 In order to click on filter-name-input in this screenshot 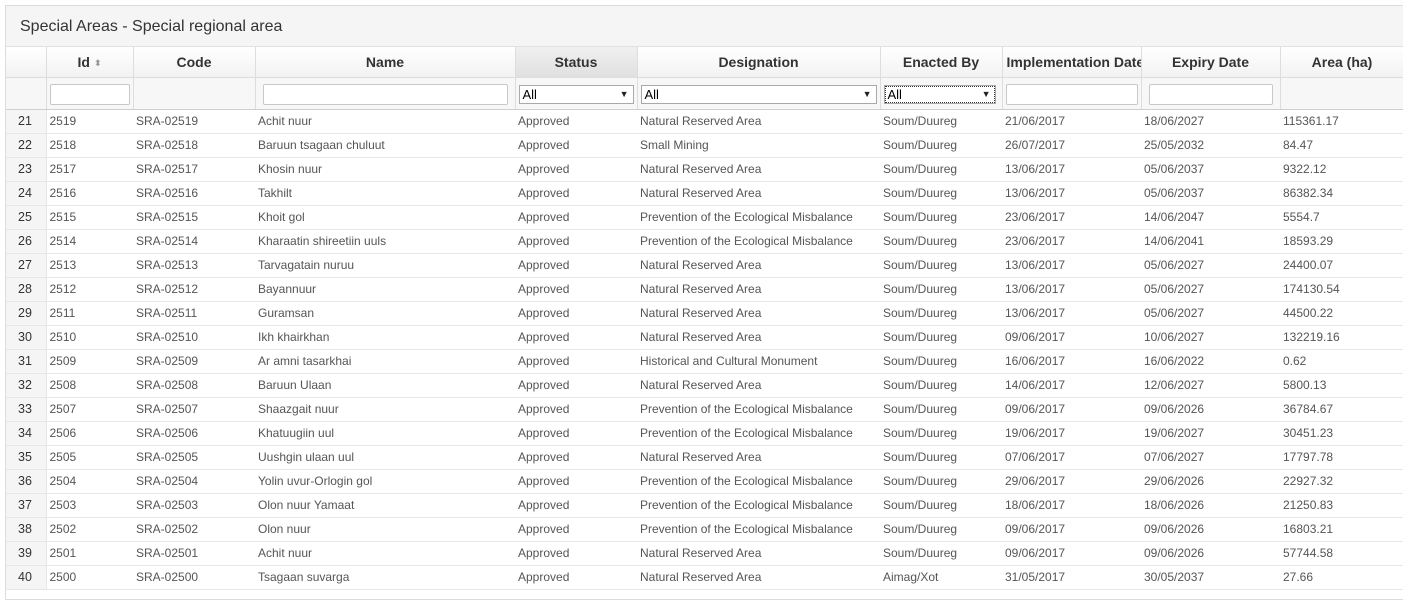, I will do `click(385, 94)`.